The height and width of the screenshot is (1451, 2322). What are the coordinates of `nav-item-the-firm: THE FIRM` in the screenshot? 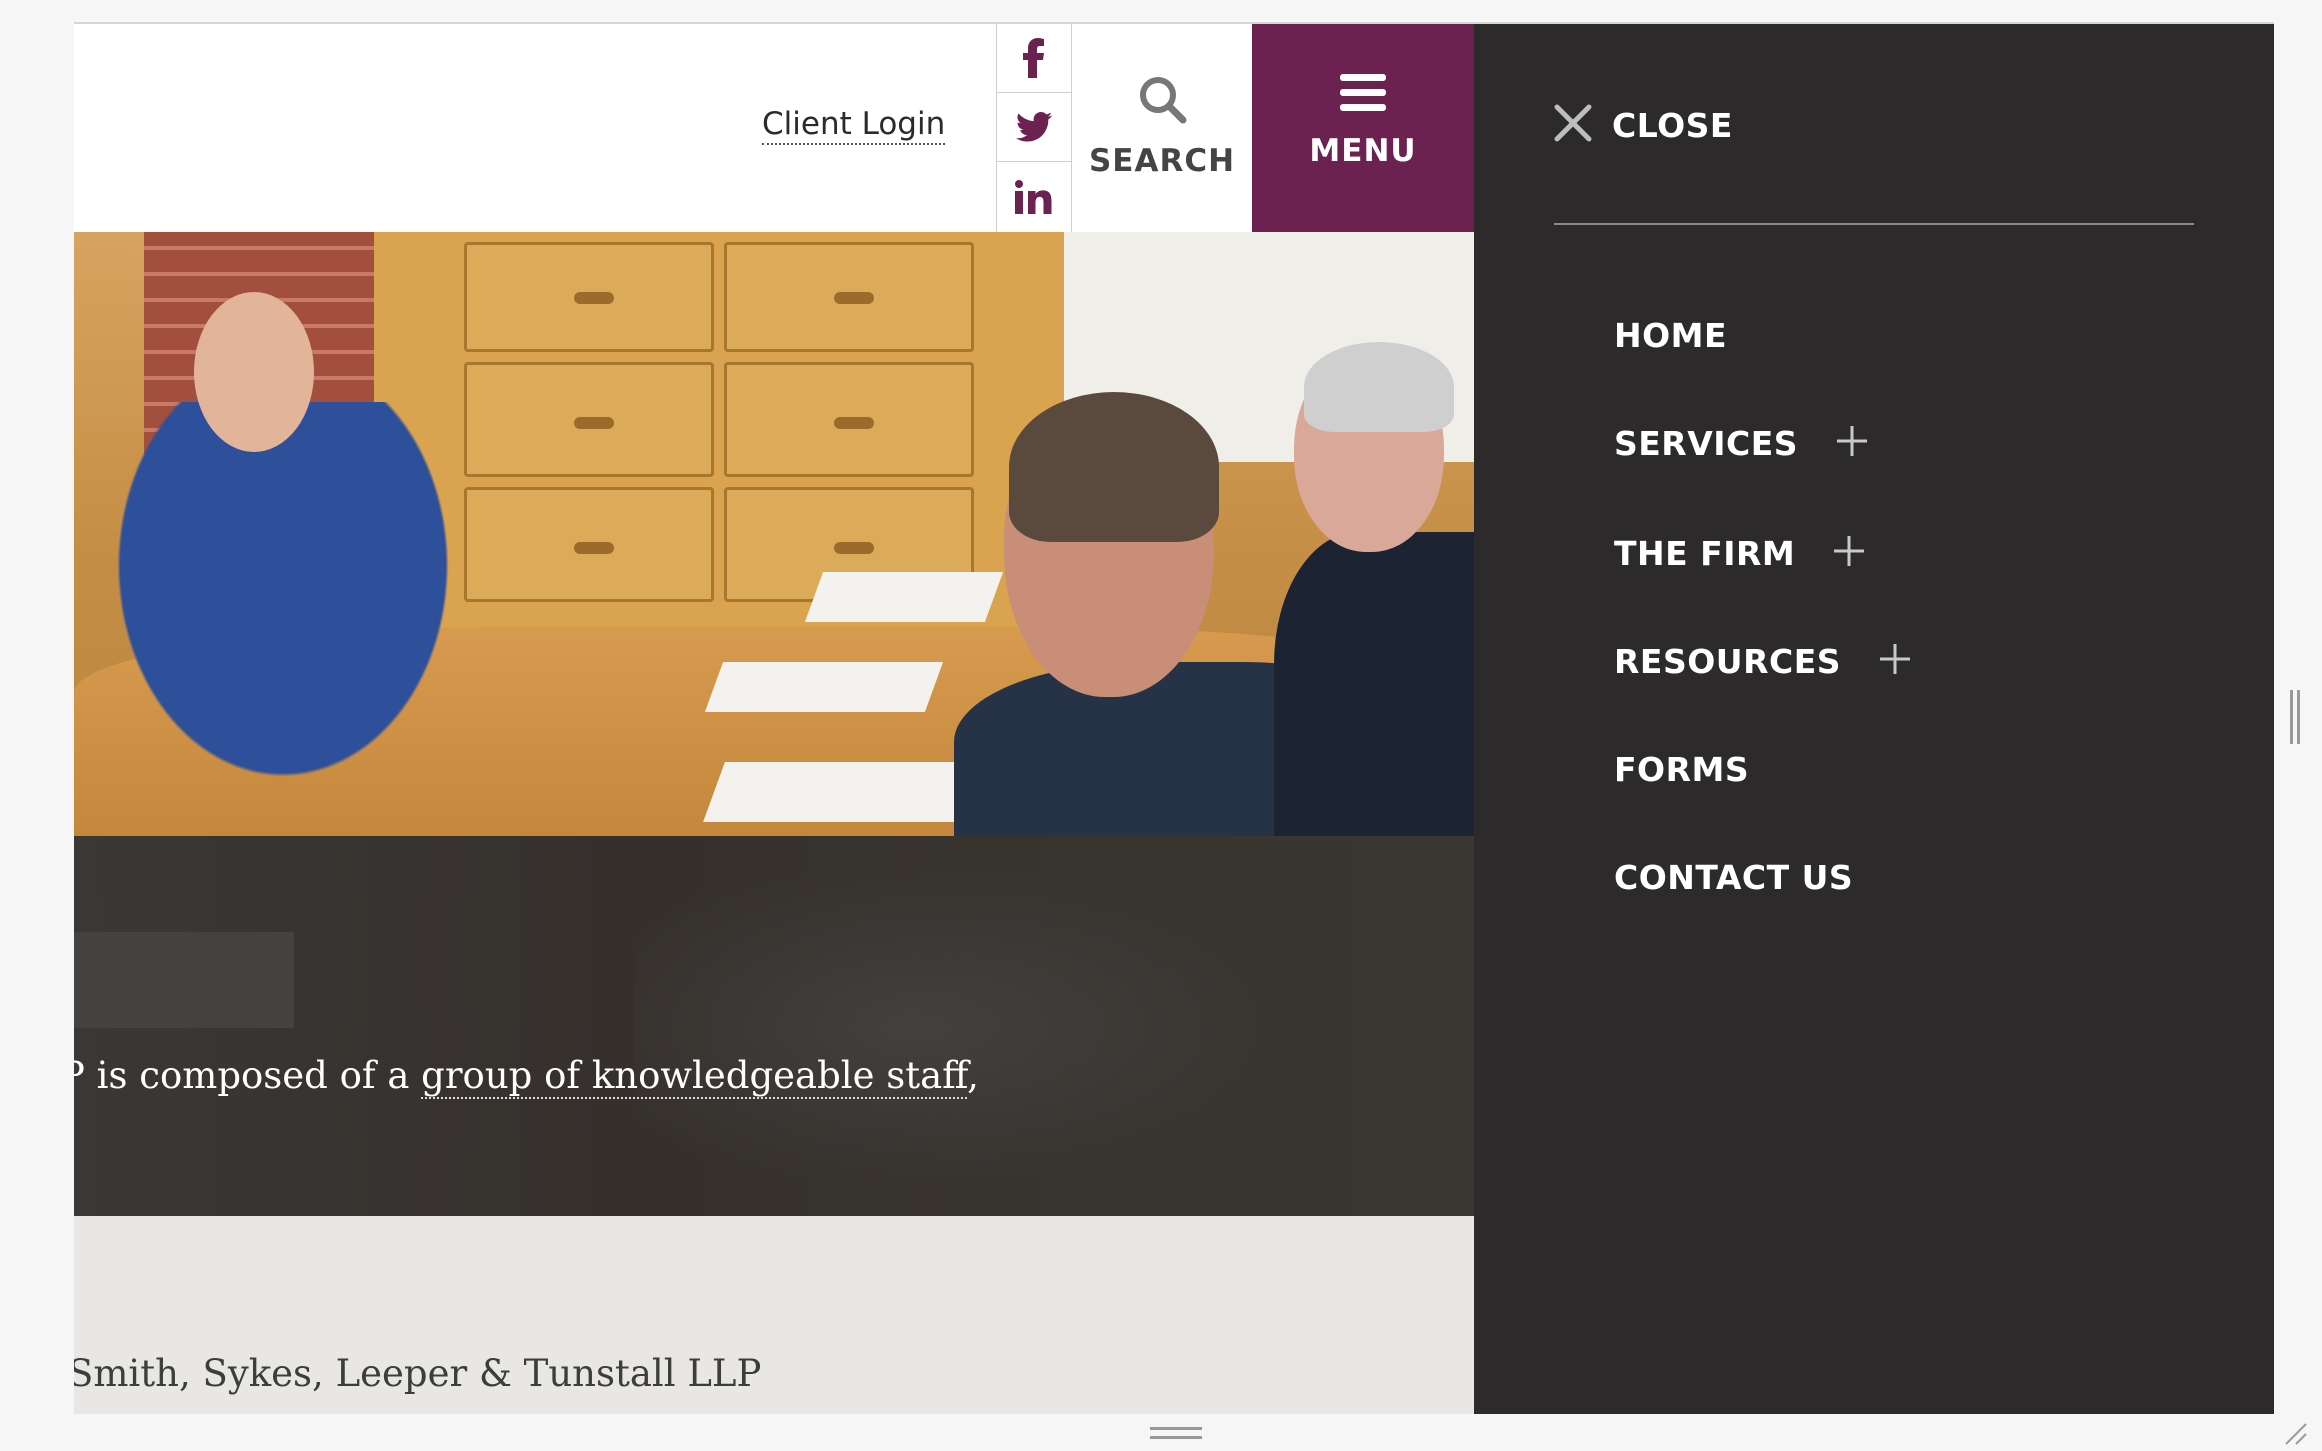 It's located at (1739, 553).